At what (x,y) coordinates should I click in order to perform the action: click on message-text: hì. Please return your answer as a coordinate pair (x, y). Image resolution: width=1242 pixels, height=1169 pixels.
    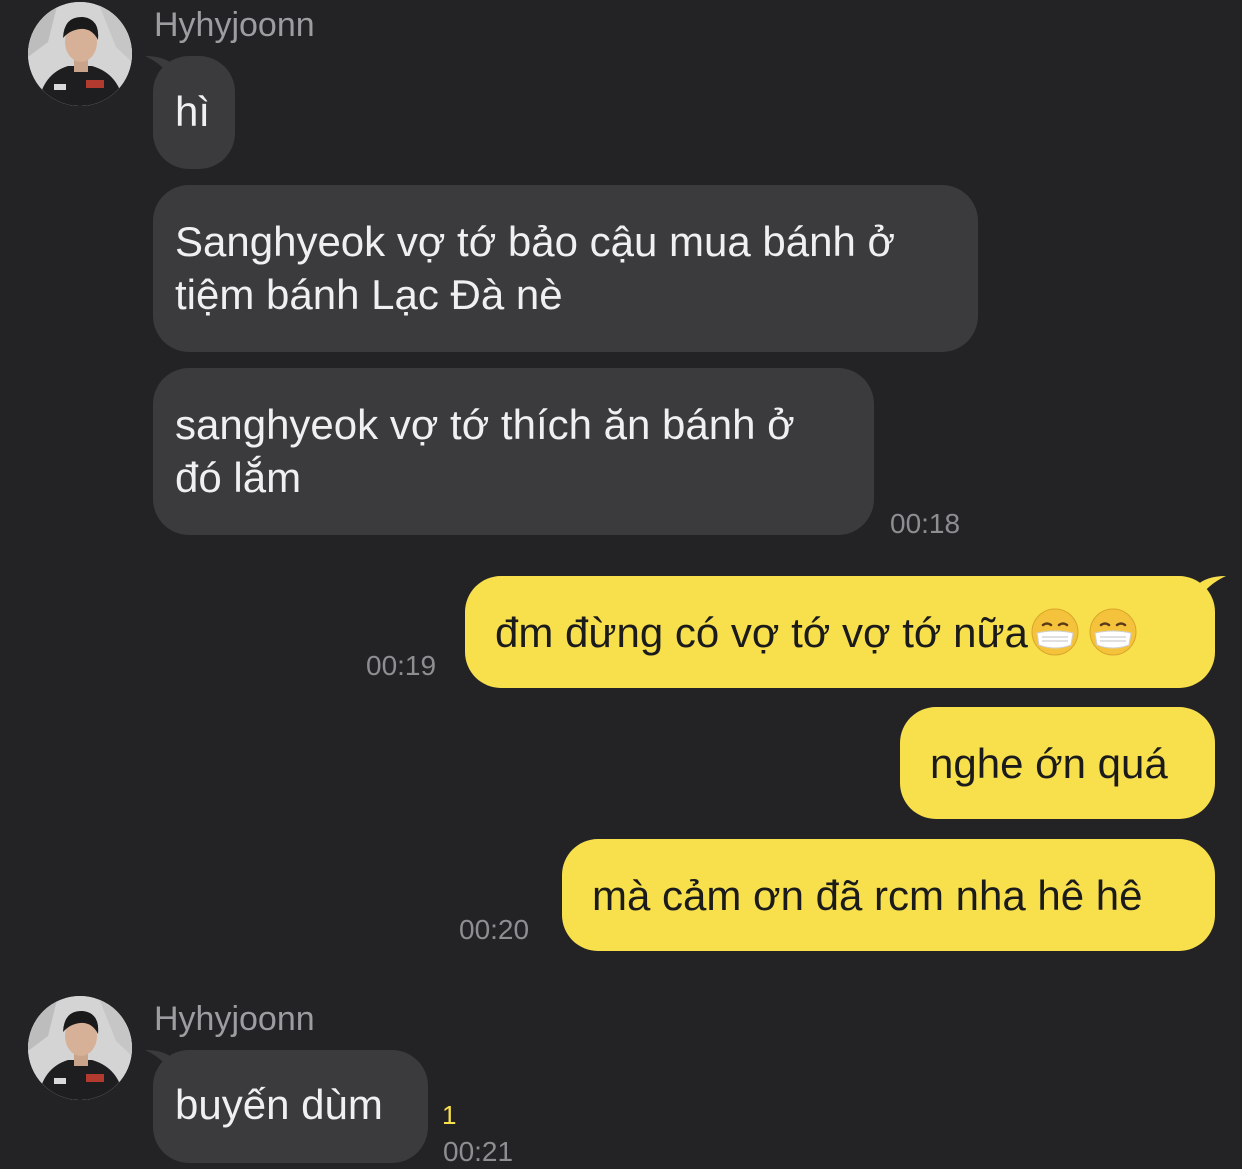
    Looking at the image, I should click on (193, 111).